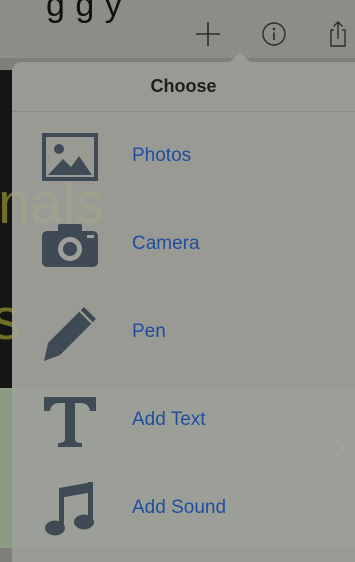  What do you see at coordinates (70, 157) in the screenshot?
I see `photos-icon` at bounding box center [70, 157].